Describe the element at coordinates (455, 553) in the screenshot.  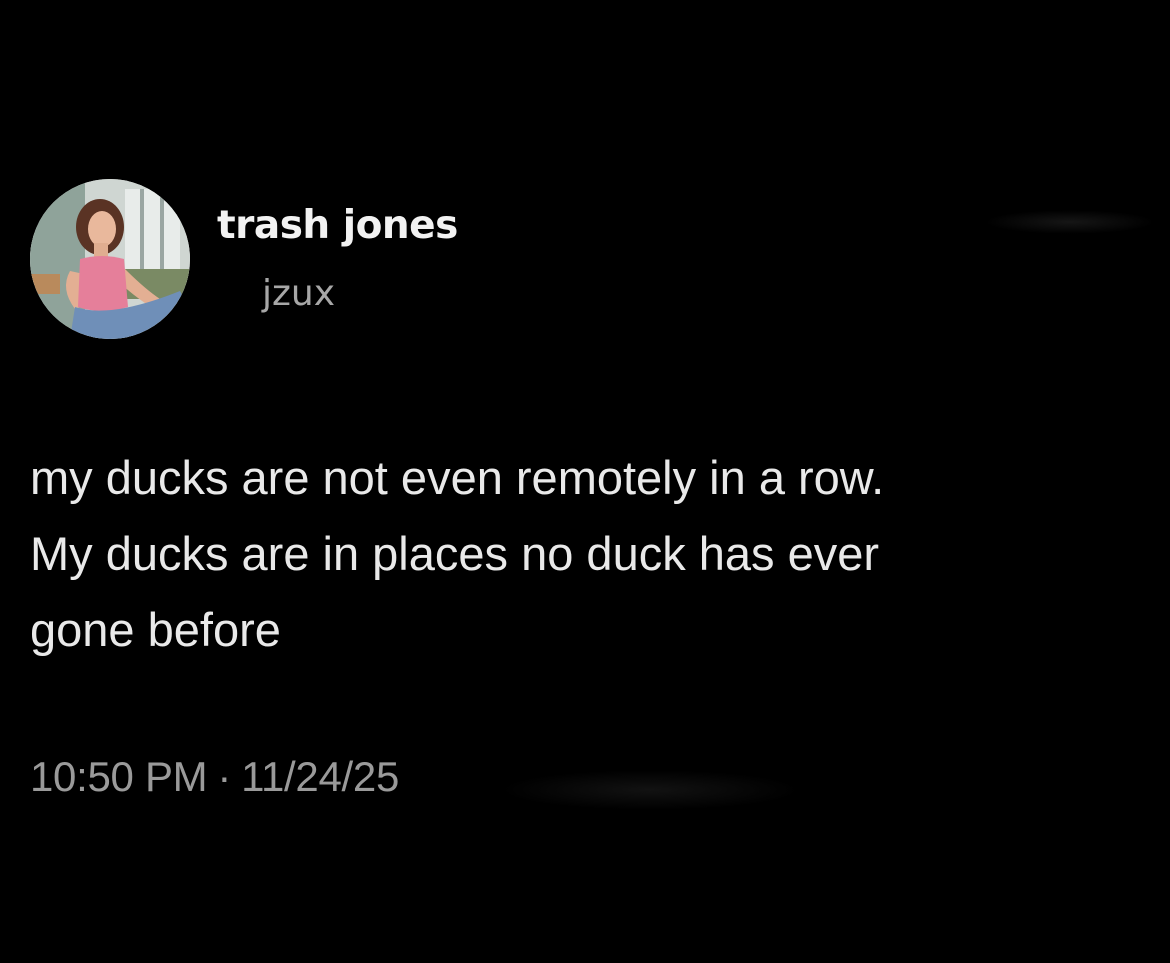
I see `tweet-line: My ducks are in places no duck has ever` at that location.